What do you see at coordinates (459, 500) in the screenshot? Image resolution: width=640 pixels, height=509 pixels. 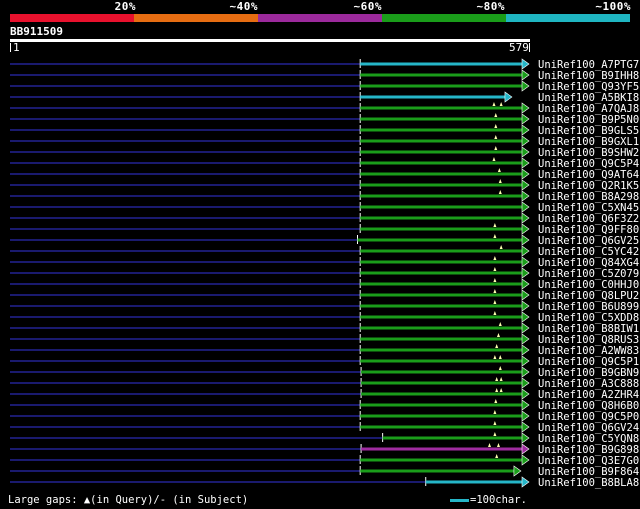 I see `scale-bar` at bounding box center [459, 500].